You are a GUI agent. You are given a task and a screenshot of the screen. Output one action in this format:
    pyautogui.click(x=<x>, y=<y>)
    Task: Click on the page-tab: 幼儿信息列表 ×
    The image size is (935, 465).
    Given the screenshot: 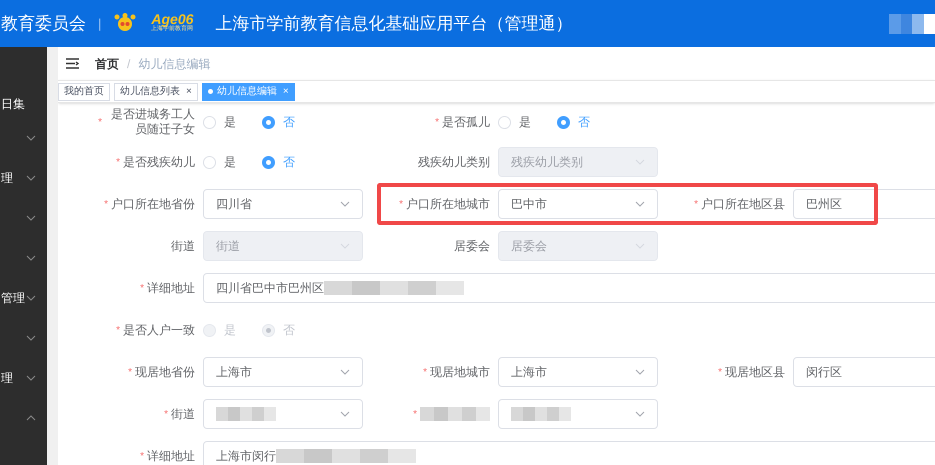 What is the action you would take?
    pyautogui.click(x=156, y=91)
    